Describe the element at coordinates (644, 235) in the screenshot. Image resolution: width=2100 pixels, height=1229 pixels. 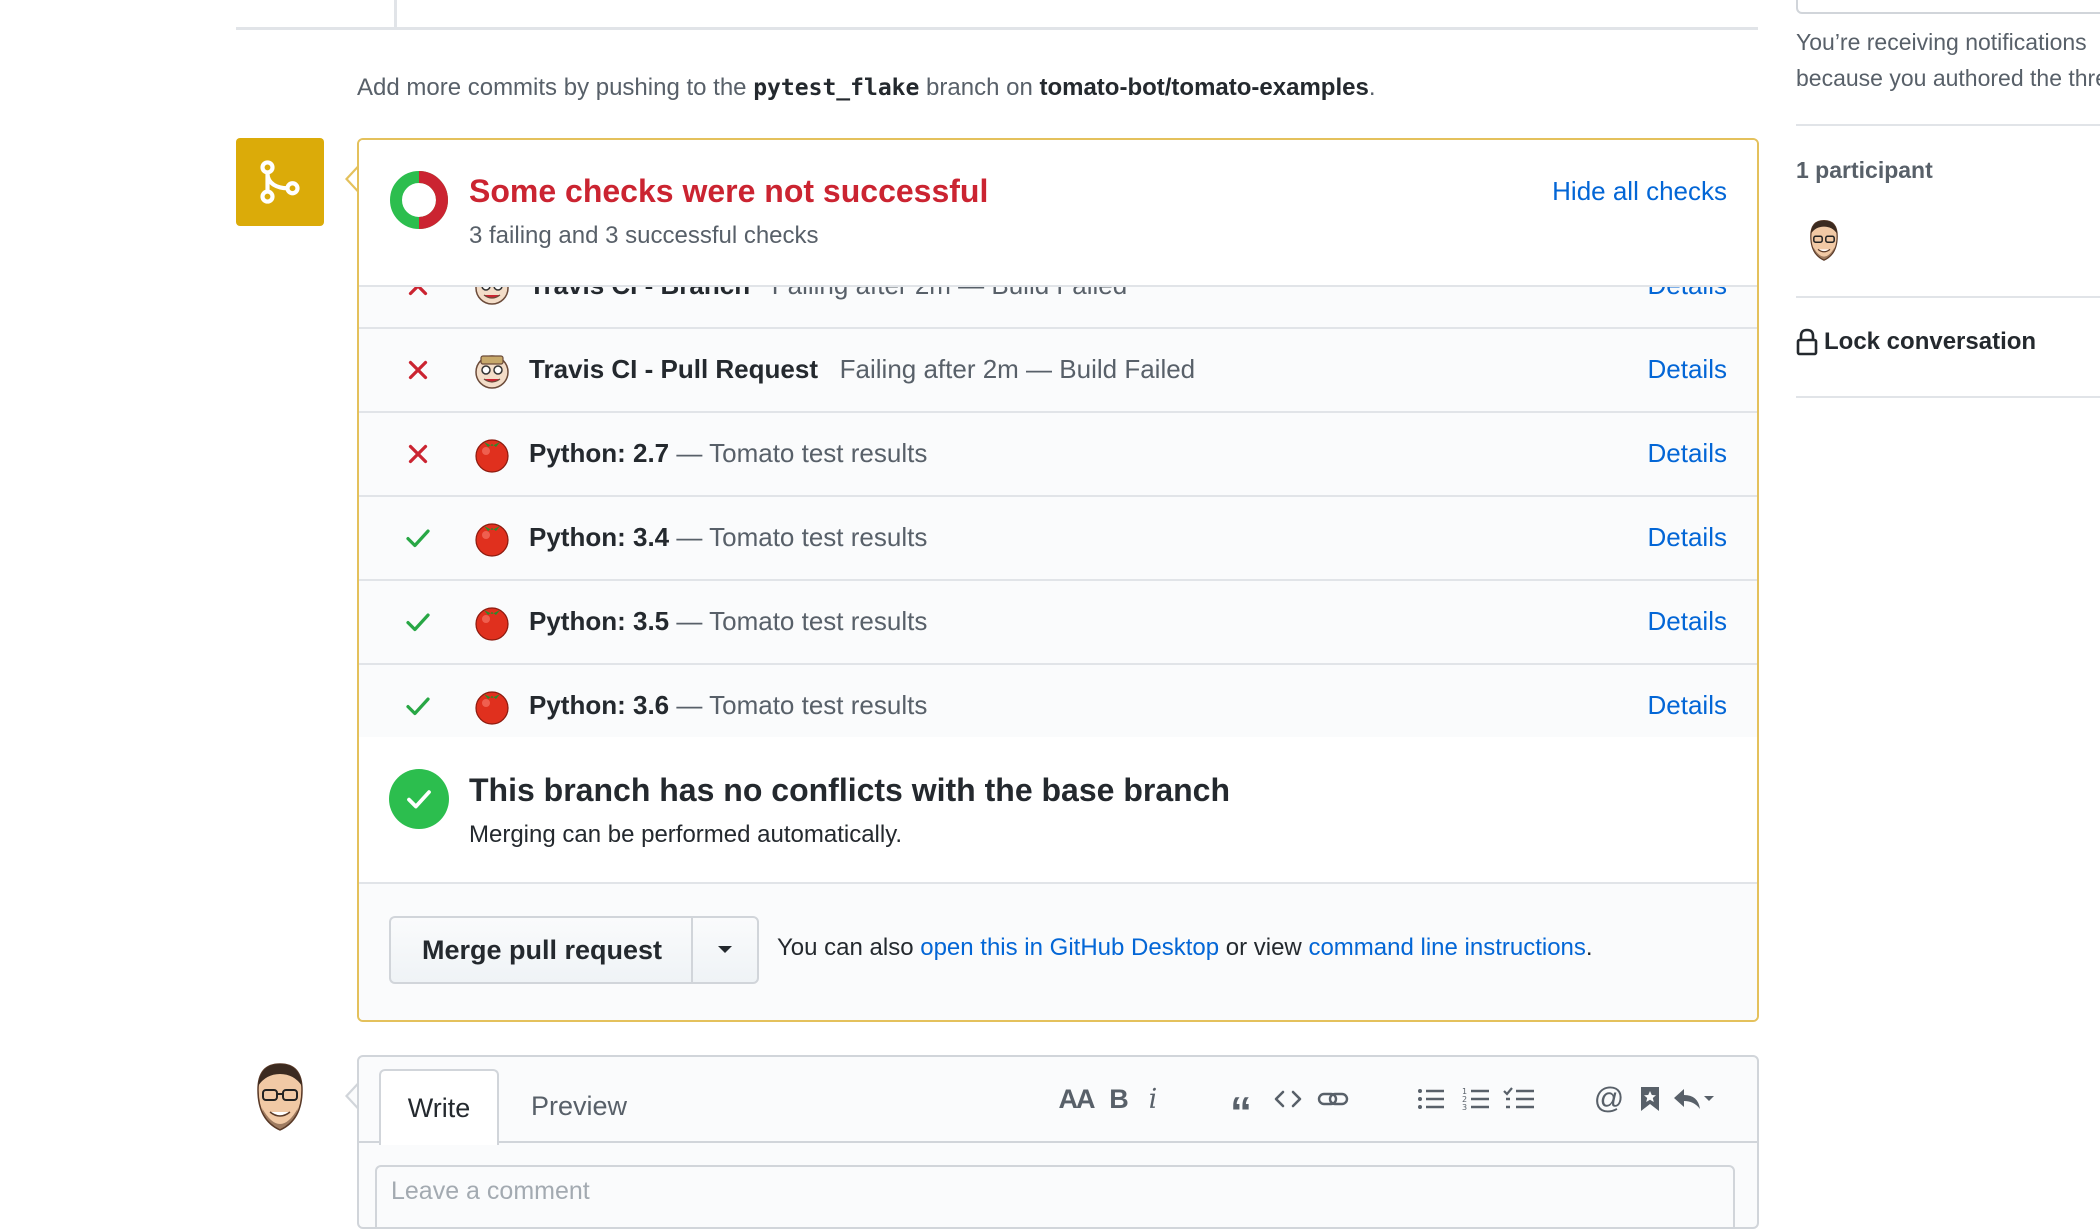
I see `checks-summary: 3 failing and 3 successful checks` at that location.